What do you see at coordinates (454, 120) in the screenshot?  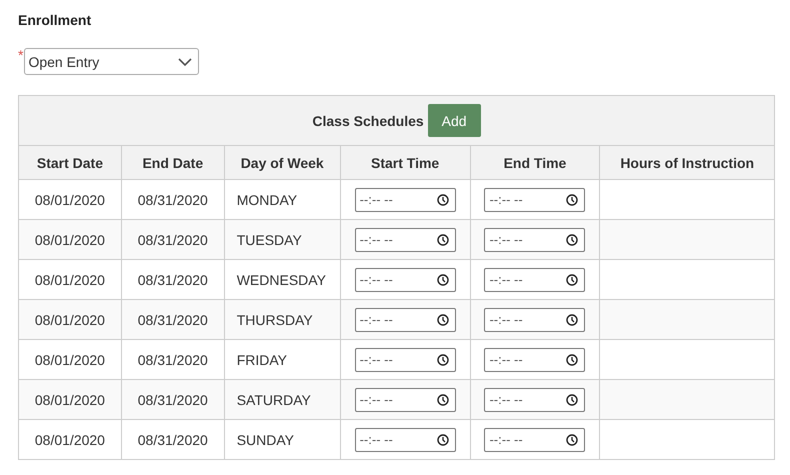 I see `add-button: Add` at bounding box center [454, 120].